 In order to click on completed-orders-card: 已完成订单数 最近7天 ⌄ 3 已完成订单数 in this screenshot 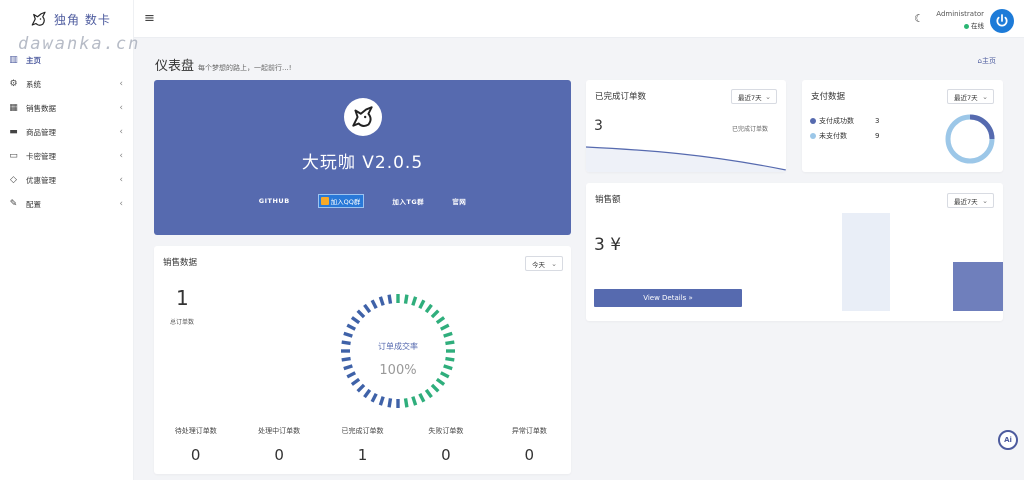, I will do `click(686, 126)`.